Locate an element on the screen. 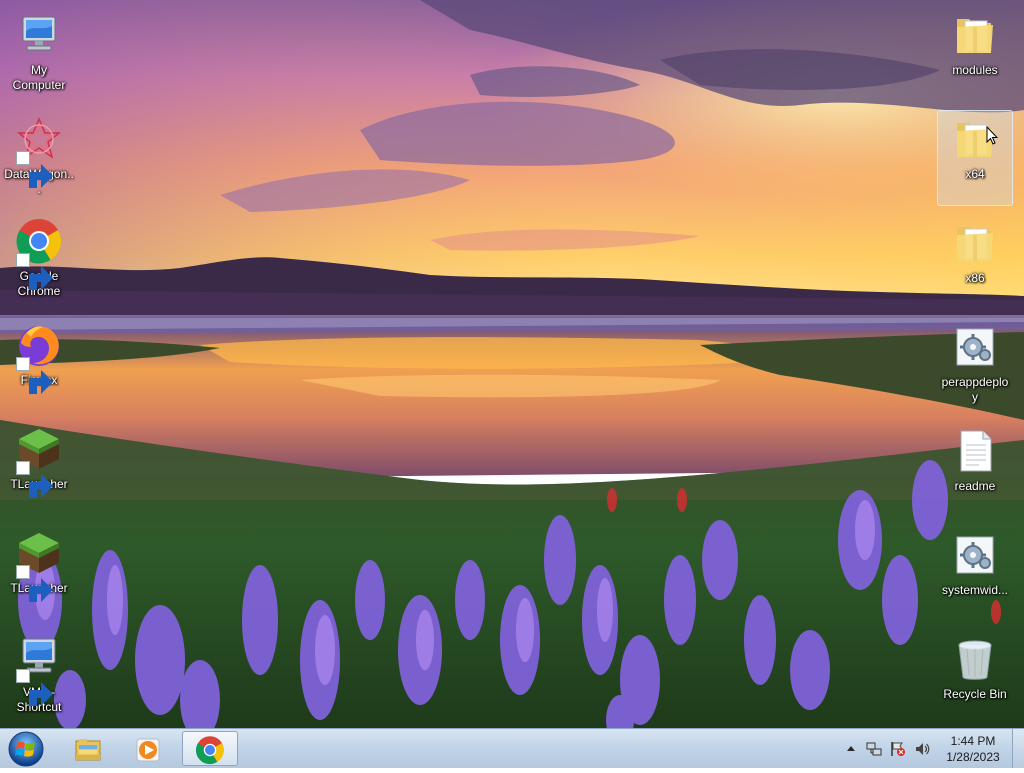 This screenshot has width=1024, height=773. desktop-icon-label: My Computer is located at coordinates (39, 77).